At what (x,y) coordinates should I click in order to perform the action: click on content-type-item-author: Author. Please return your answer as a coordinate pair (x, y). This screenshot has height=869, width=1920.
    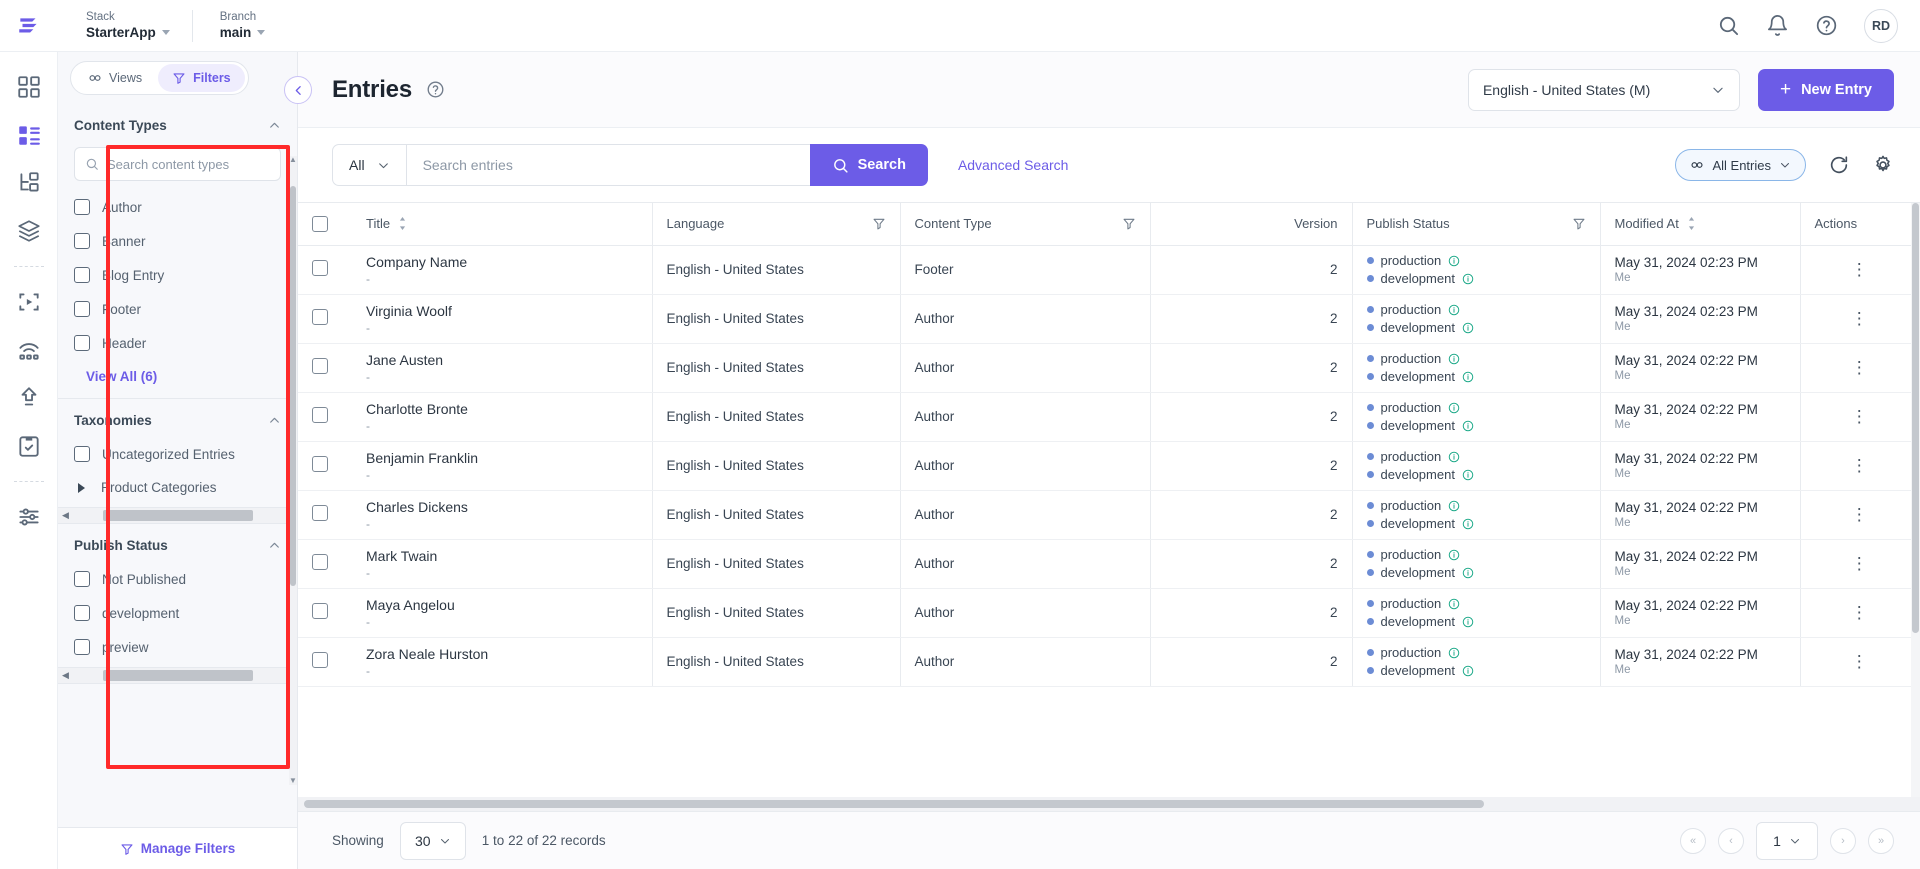
    Looking at the image, I should click on (177, 207).